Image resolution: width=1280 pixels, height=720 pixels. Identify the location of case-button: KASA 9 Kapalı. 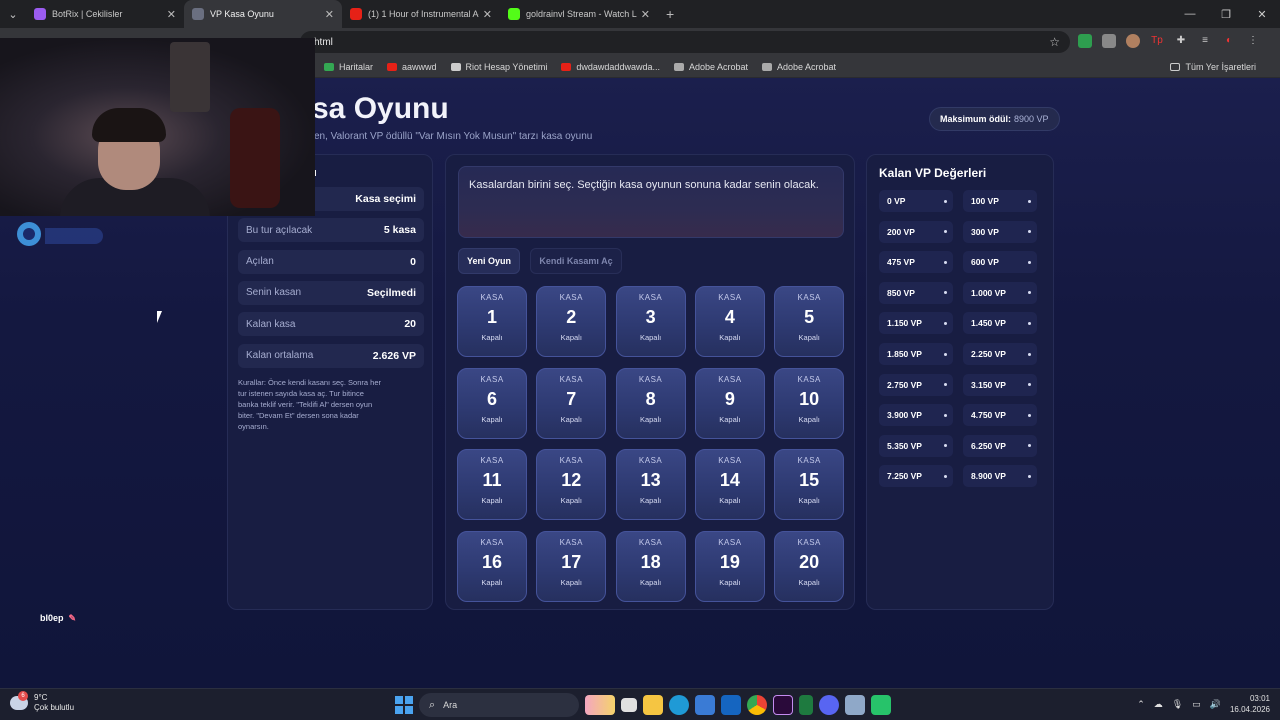
(729, 403).